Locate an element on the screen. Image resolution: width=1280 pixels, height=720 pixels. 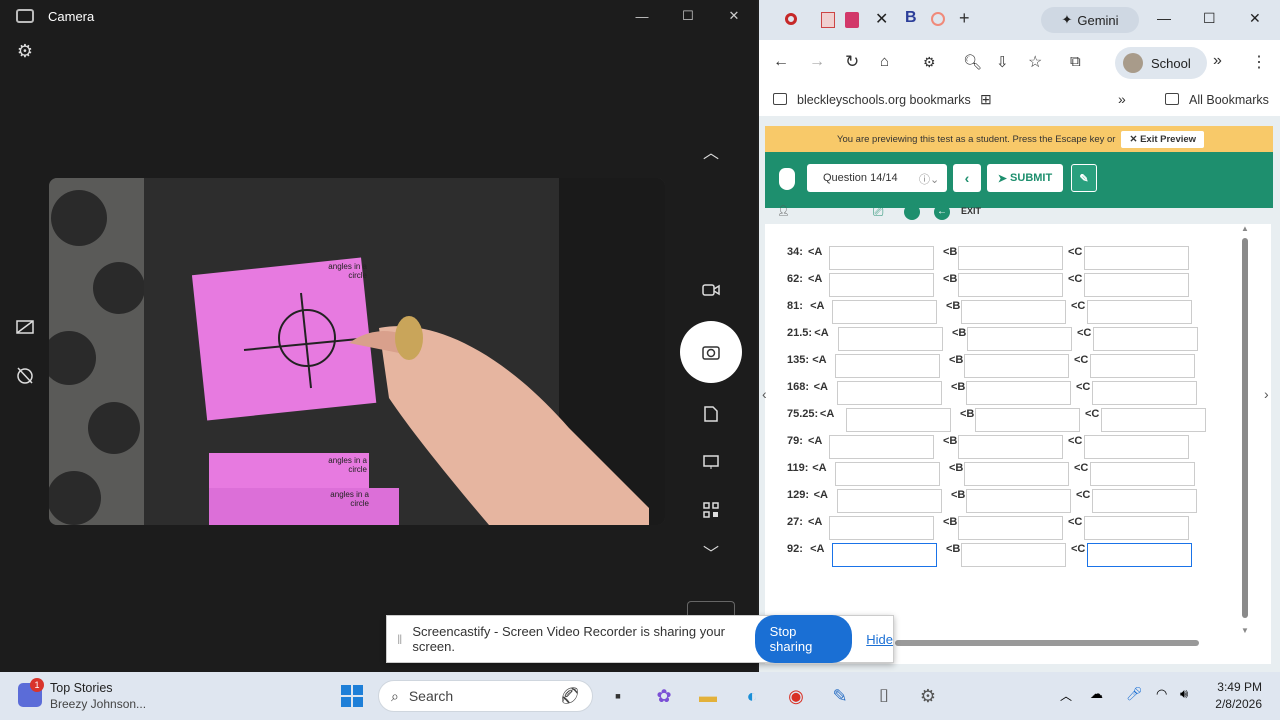
microphone-icon: 🎤︎ is located at coordinates (1134, 694).